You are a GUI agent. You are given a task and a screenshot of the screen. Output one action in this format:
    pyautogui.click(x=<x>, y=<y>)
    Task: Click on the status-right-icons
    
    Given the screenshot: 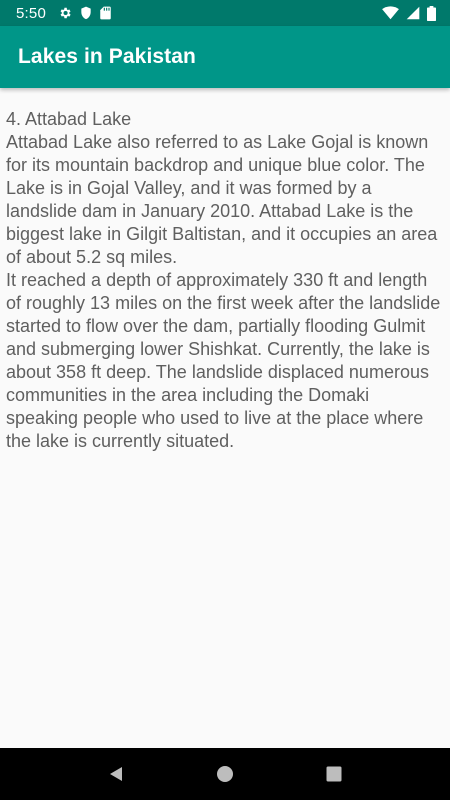 What is the action you would take?
    pyautogui.click(x=409, y=13)
    